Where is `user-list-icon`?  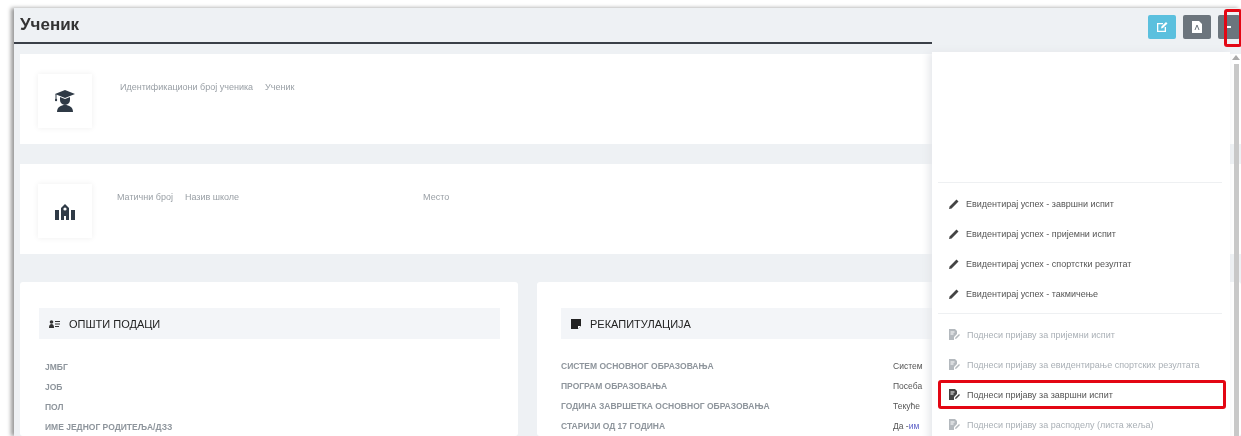 user-list-icon is located at coordinates (54, 323).